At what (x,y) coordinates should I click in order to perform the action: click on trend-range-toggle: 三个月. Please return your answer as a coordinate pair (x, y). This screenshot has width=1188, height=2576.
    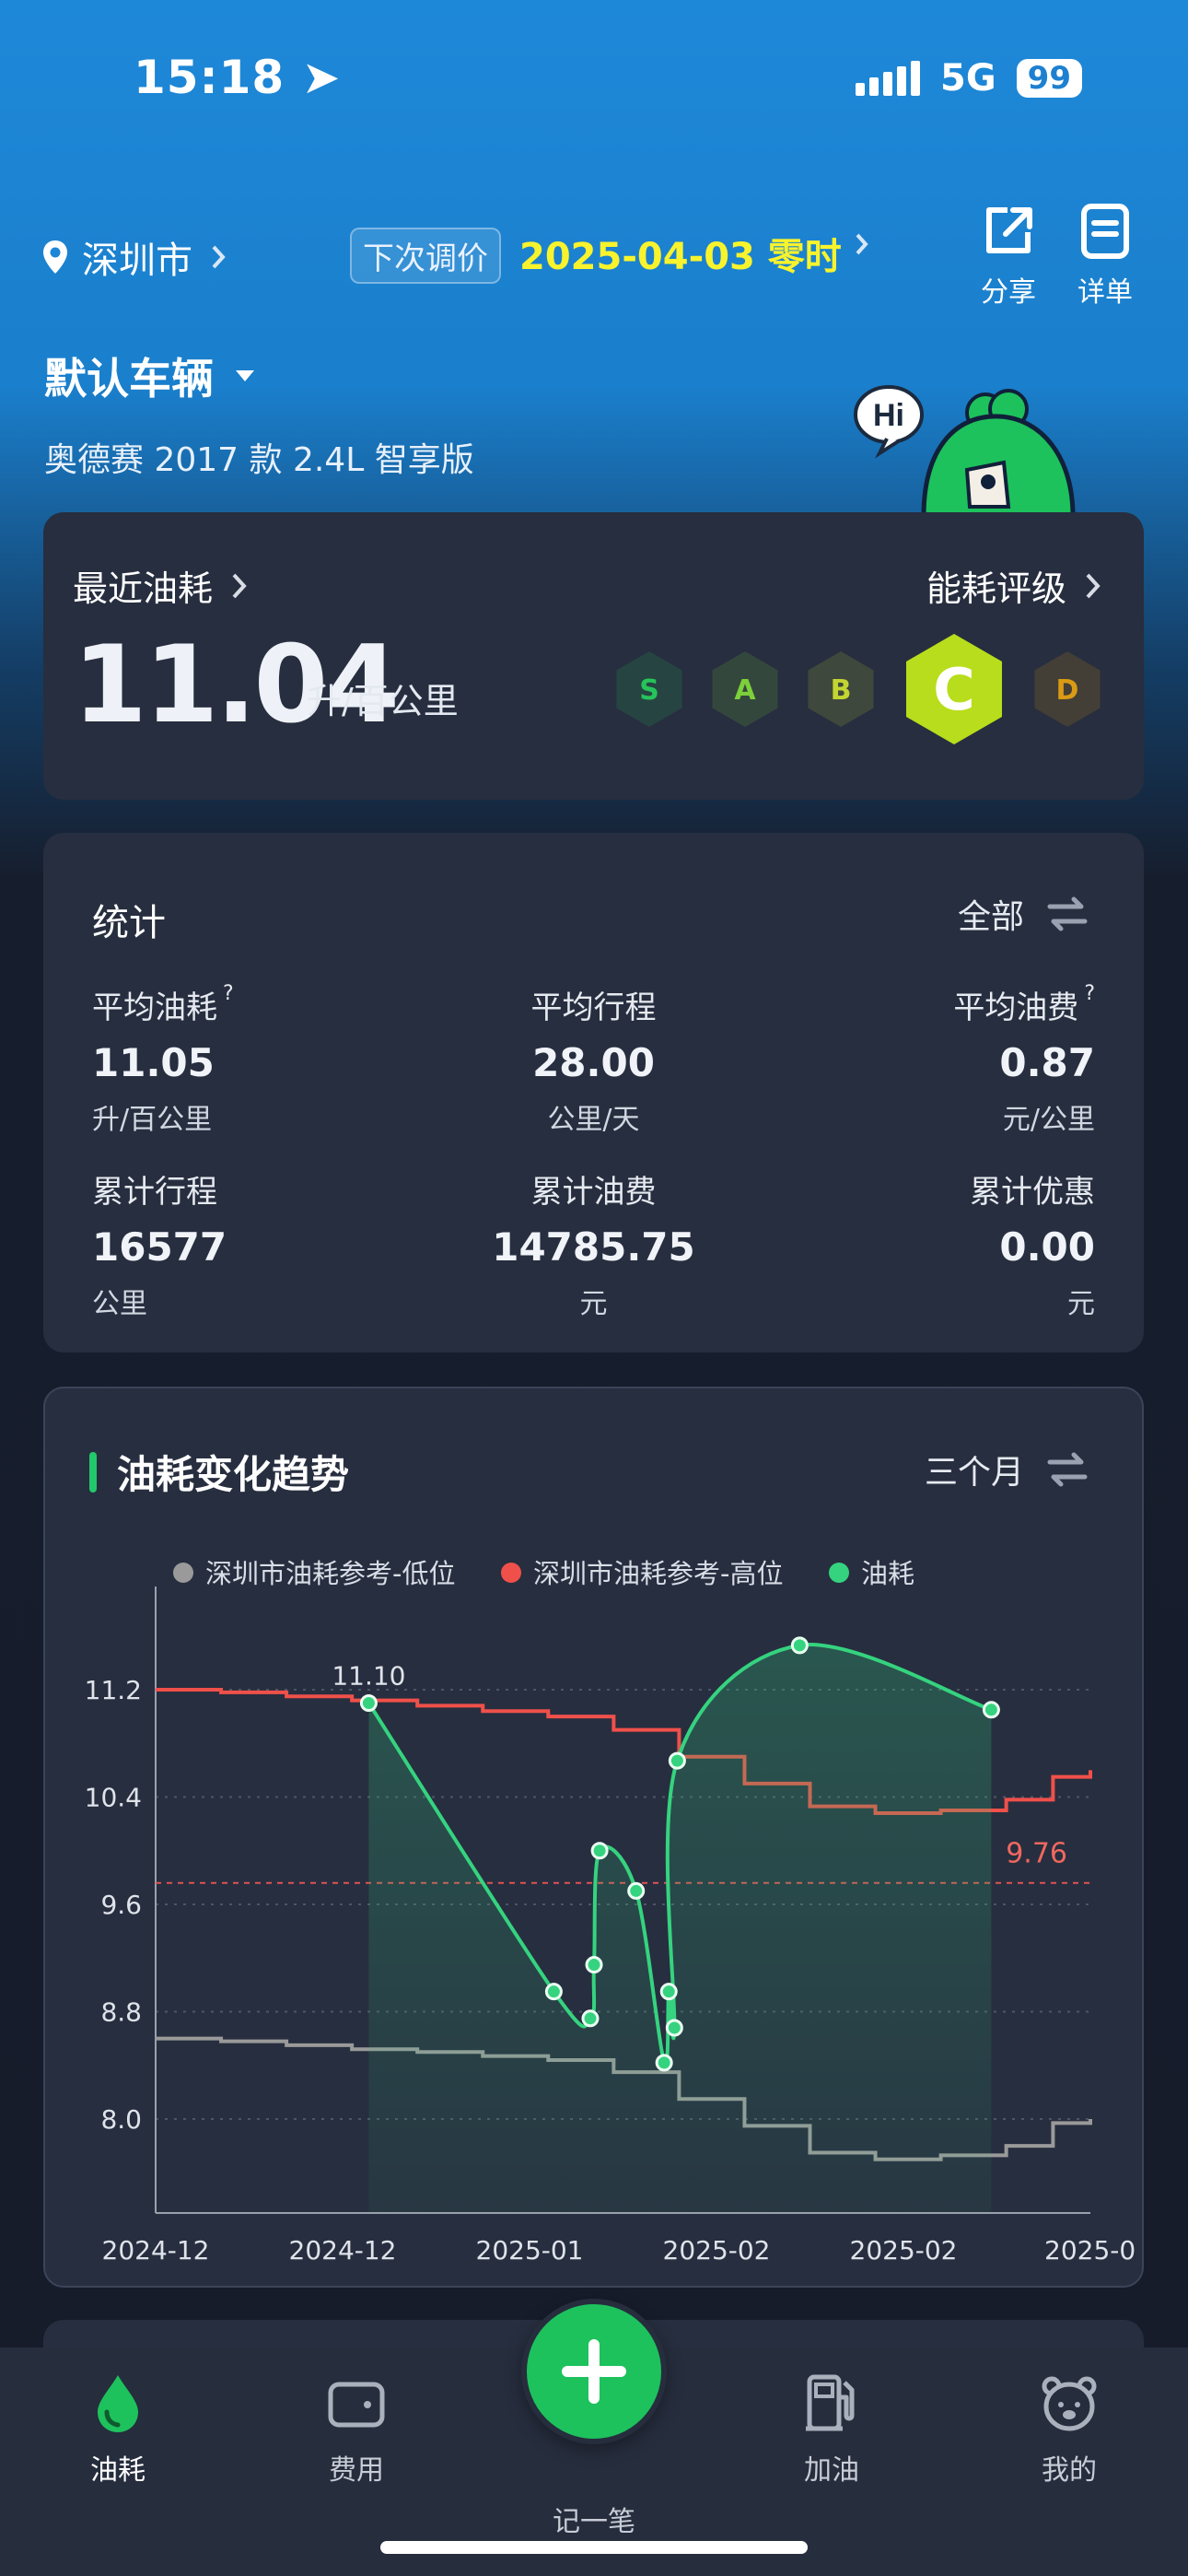
    Looking at the image, I should click on (1007, 1469).